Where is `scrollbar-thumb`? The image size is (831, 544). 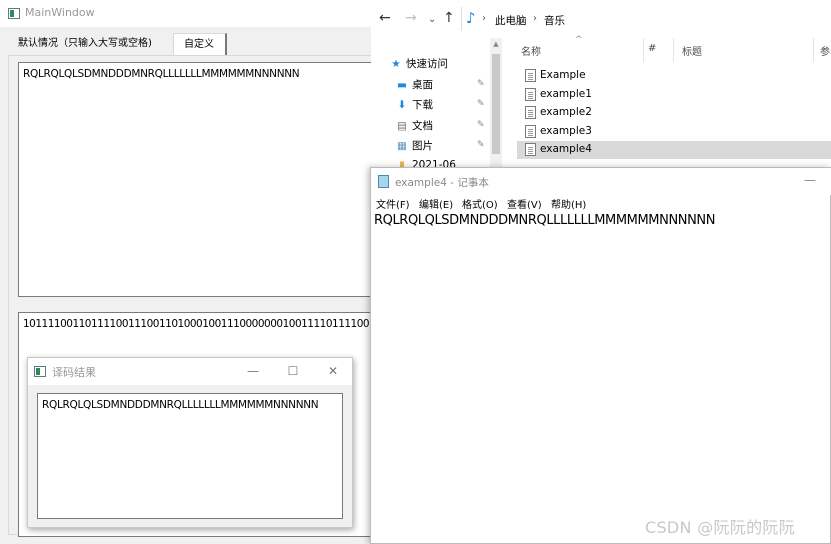 scrollbar-thumb is located at coordinates (496, 104).